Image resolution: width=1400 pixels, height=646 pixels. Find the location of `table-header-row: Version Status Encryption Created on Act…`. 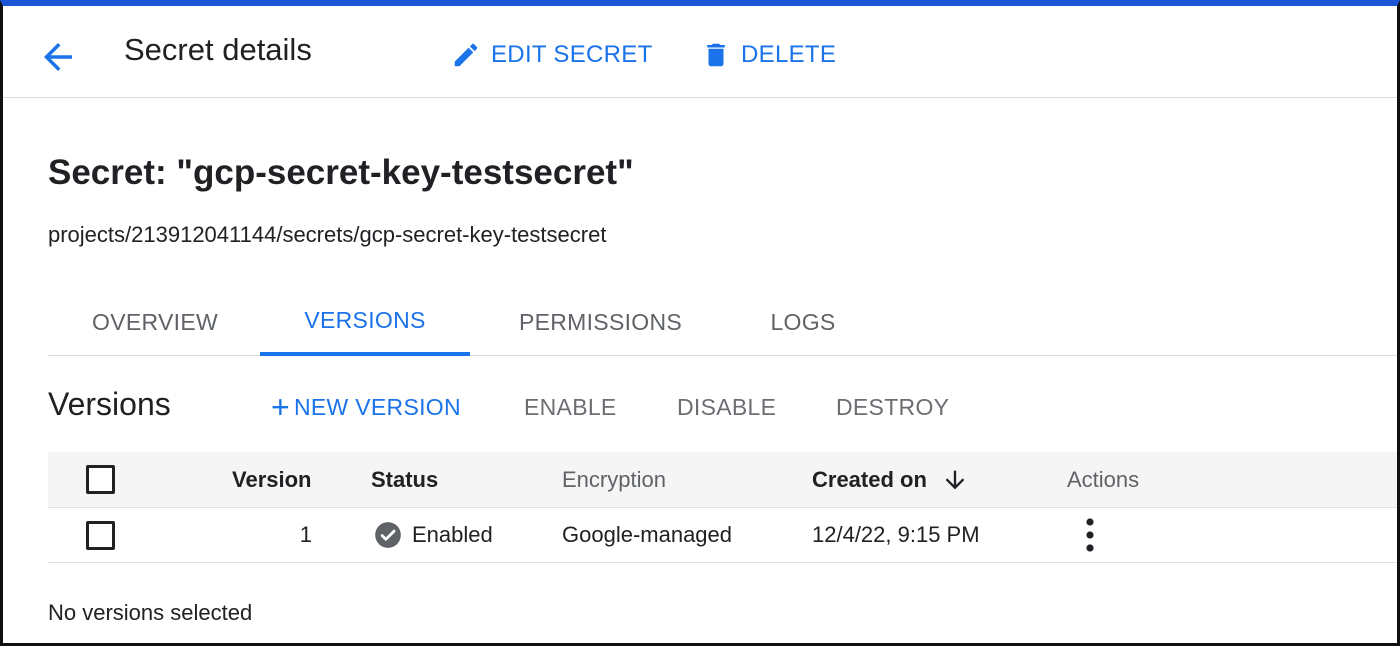

table-header-row: Version Status Encryption Created on Act… is located at coordinates (722, 480).